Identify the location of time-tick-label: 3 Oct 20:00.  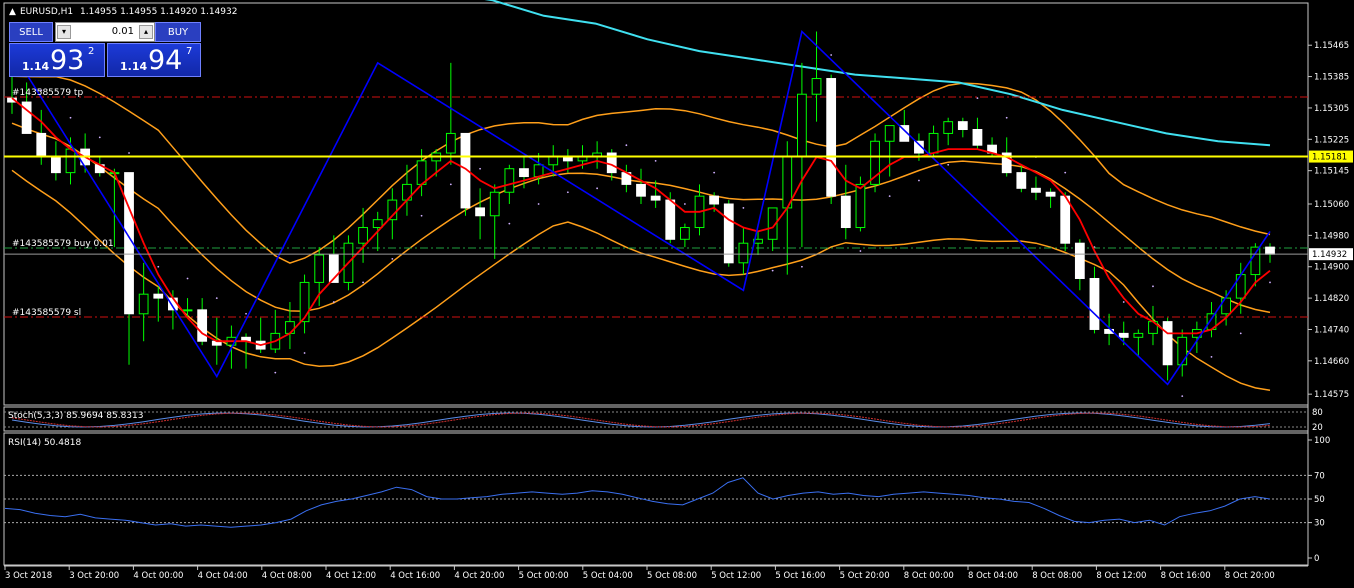
(94, 576).